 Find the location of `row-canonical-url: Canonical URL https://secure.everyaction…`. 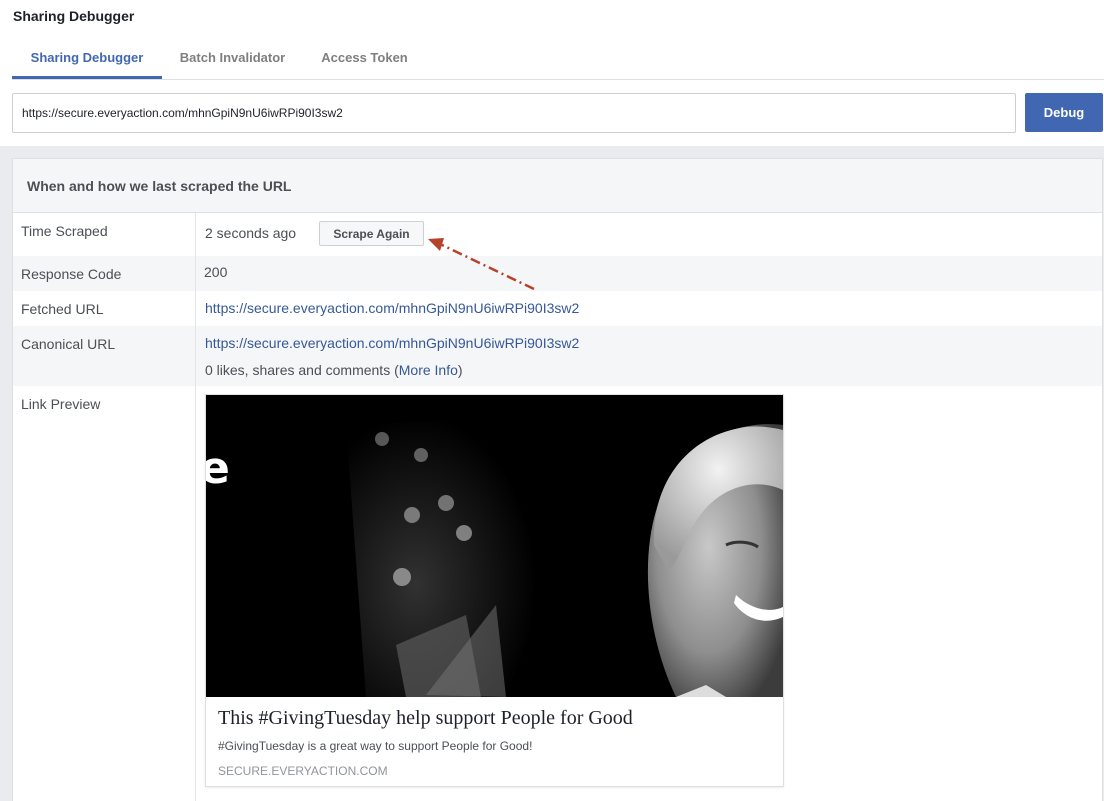

row-canonical-url: Canonical URL https://secure.everyaction… is located at coordinates (557, 356).